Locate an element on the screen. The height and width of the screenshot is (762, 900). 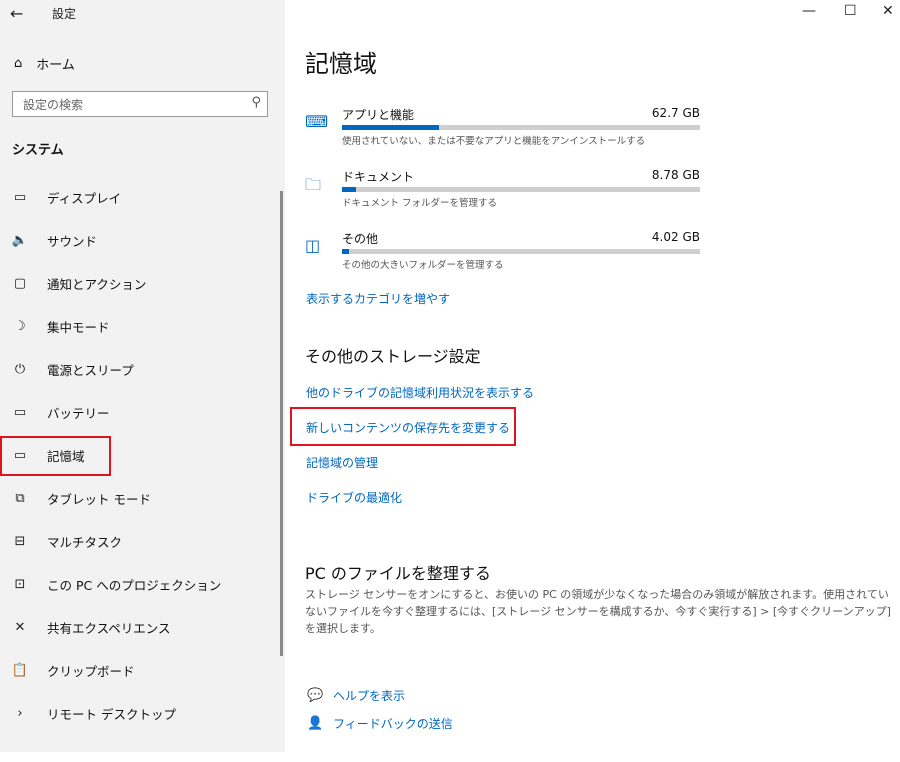
home-label: ホーム is located at coordinates (55, 65).